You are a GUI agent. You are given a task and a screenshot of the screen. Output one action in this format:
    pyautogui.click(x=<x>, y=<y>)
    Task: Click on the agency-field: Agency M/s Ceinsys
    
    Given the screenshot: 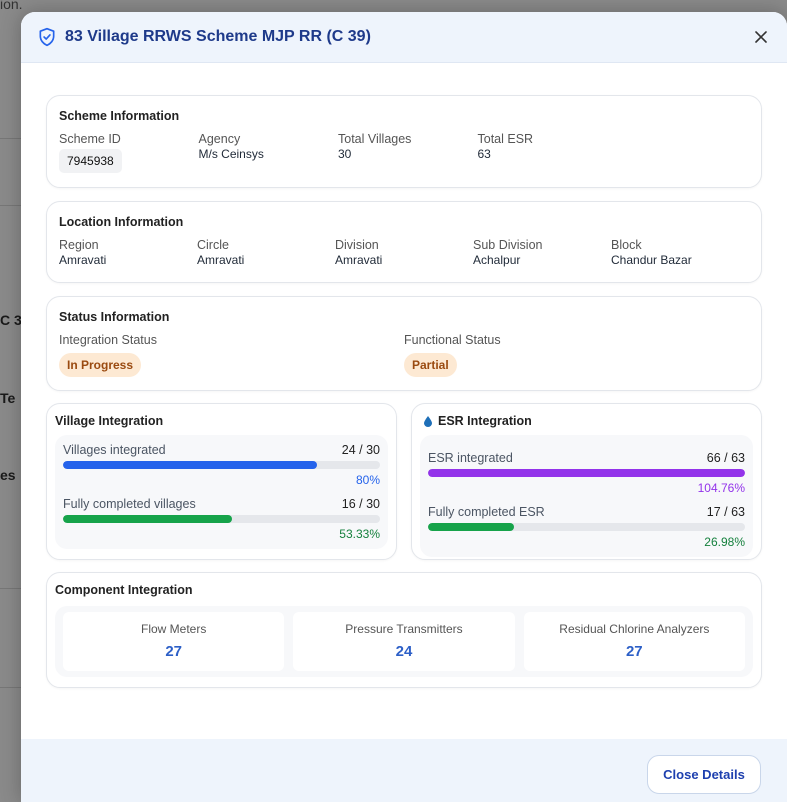 What is the action you would take?
    pyautogui.click(x=269, y=152)
    